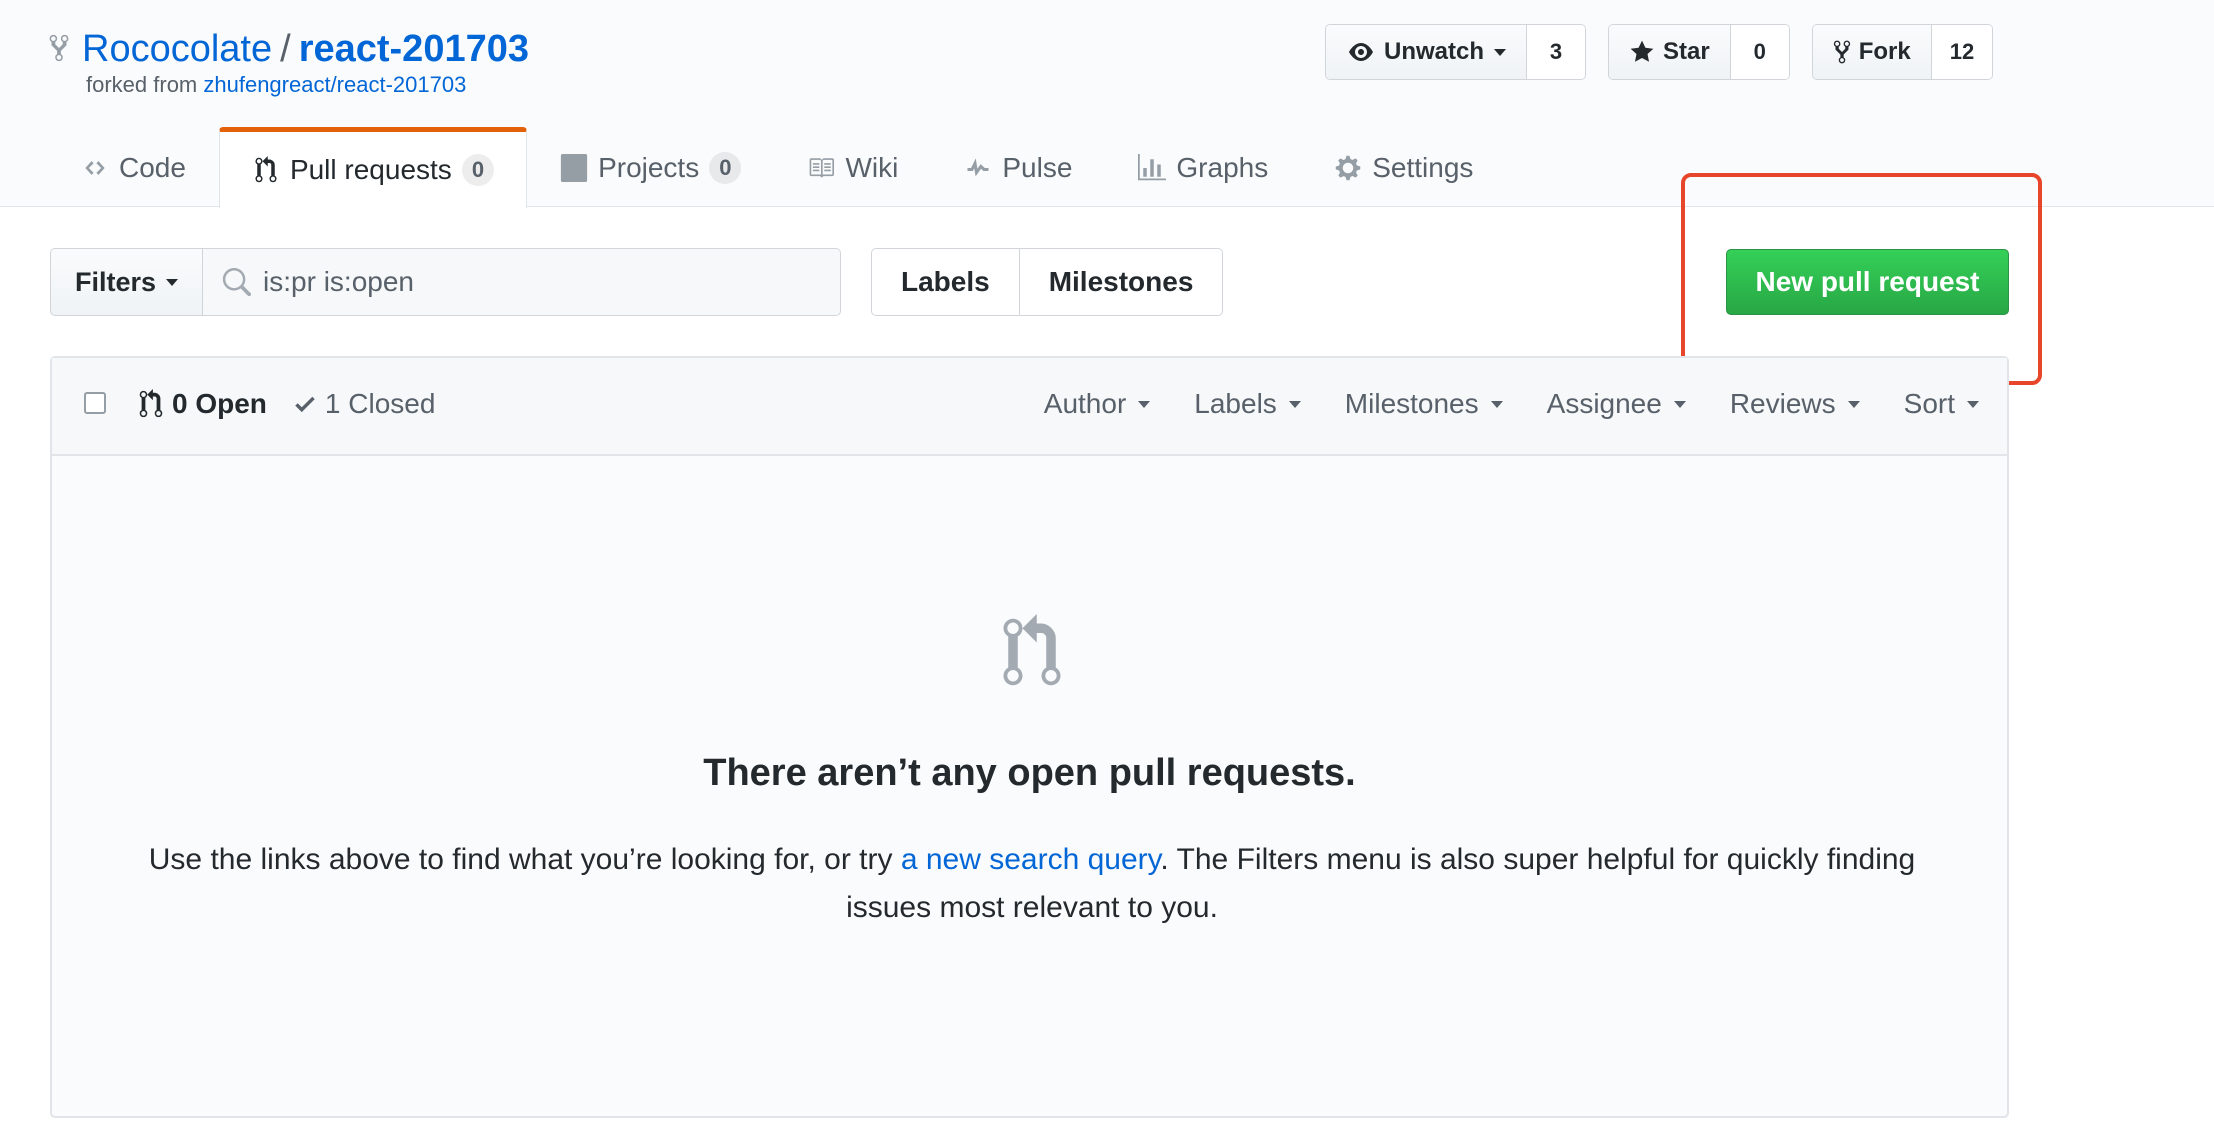 The image size is (2214, 1122). Describe the element at coordinates (1411, 403) in the screenshot. I see `milestones-filter-label: Milestones` at that location.